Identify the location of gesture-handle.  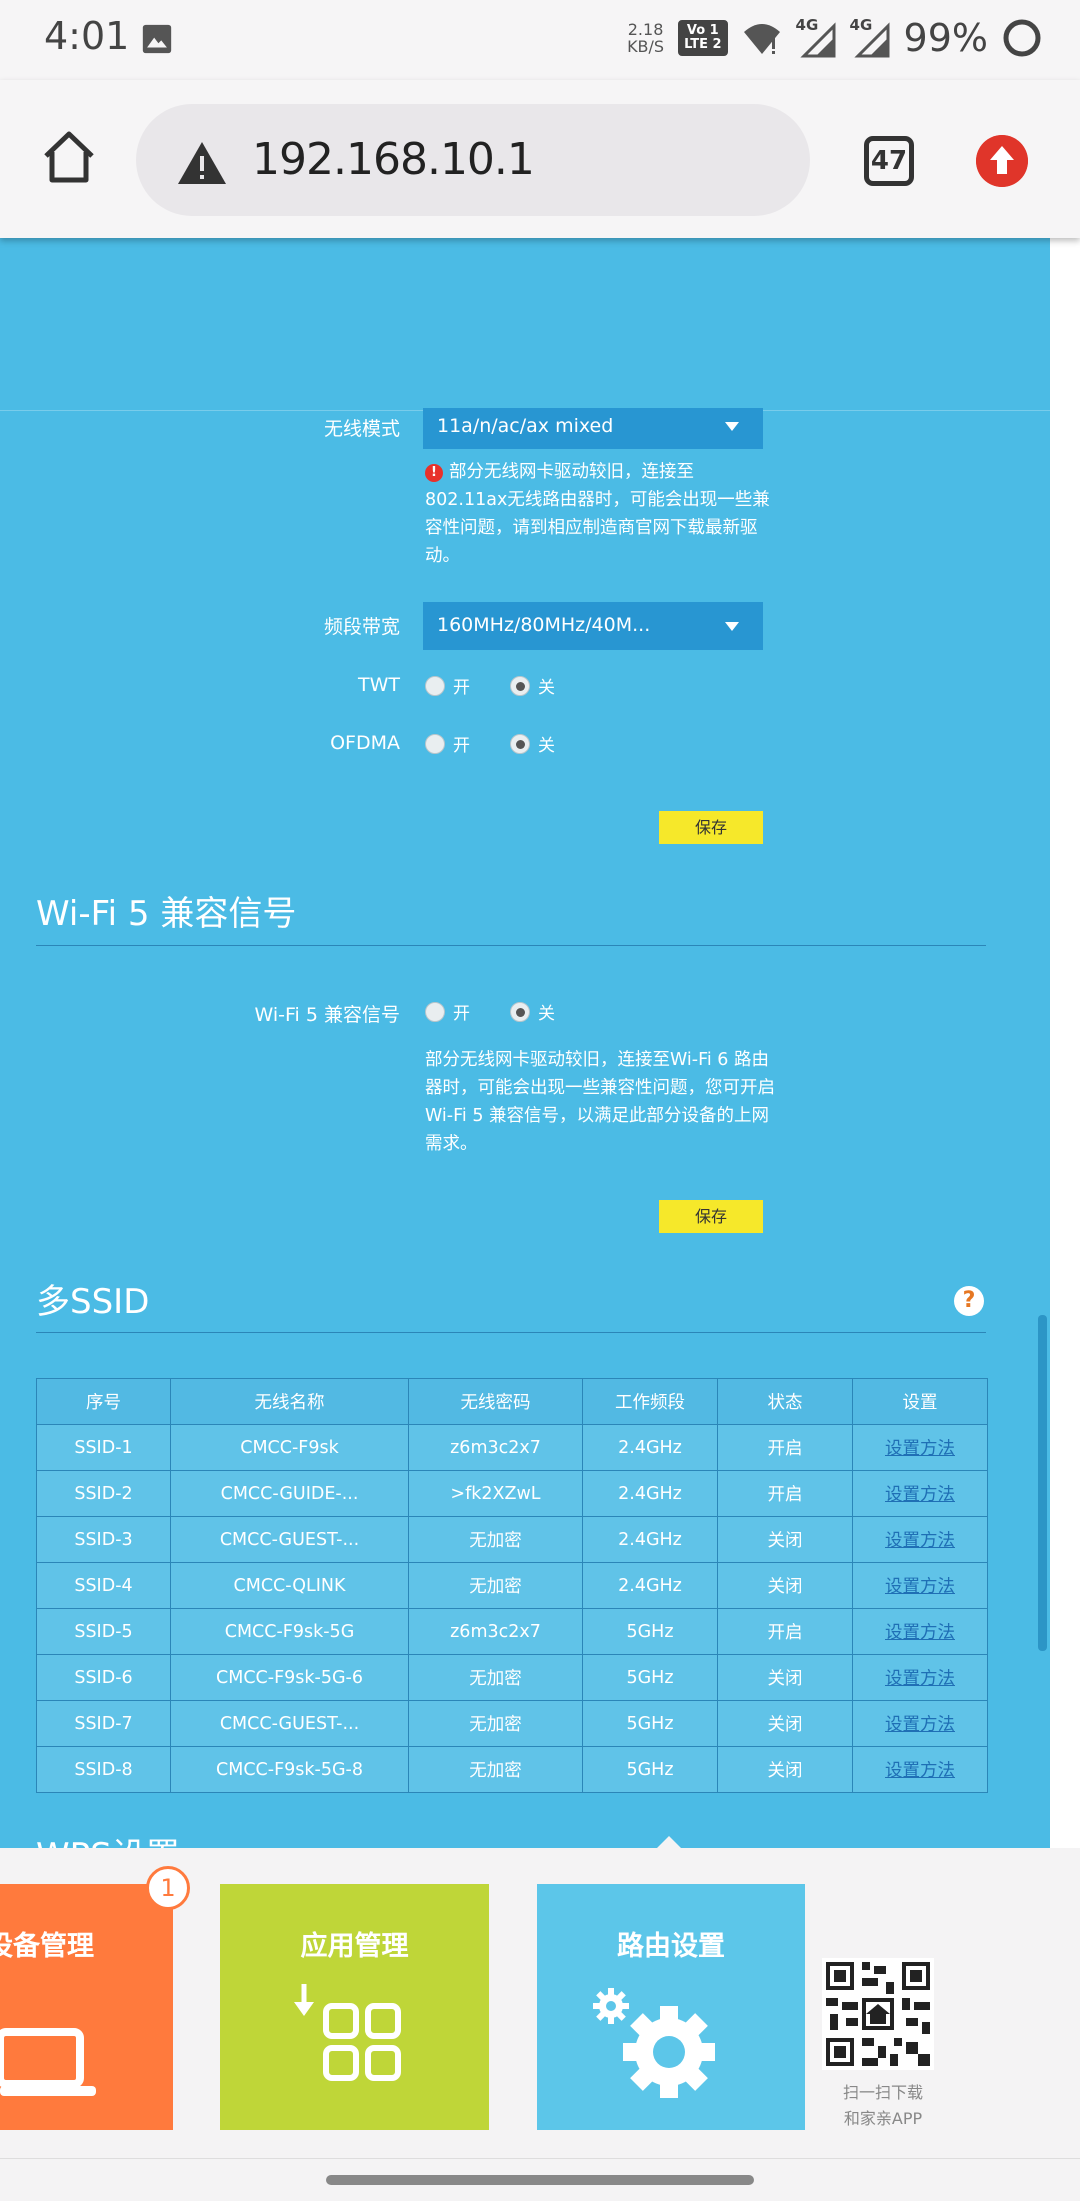
(540, 2180).